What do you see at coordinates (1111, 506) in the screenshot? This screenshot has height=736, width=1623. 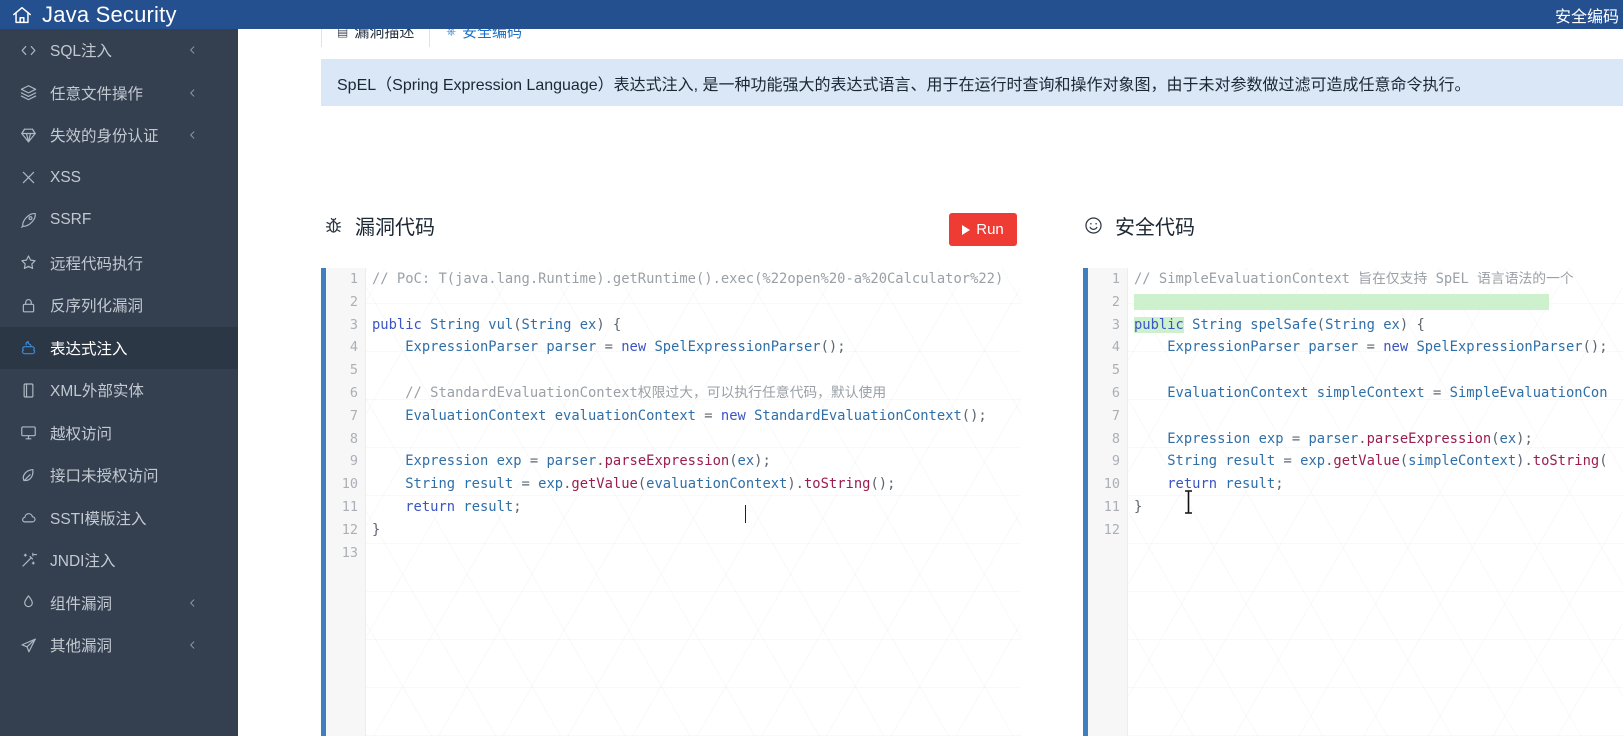 I see `line-number: 11` at bounding box center [1111, 506].